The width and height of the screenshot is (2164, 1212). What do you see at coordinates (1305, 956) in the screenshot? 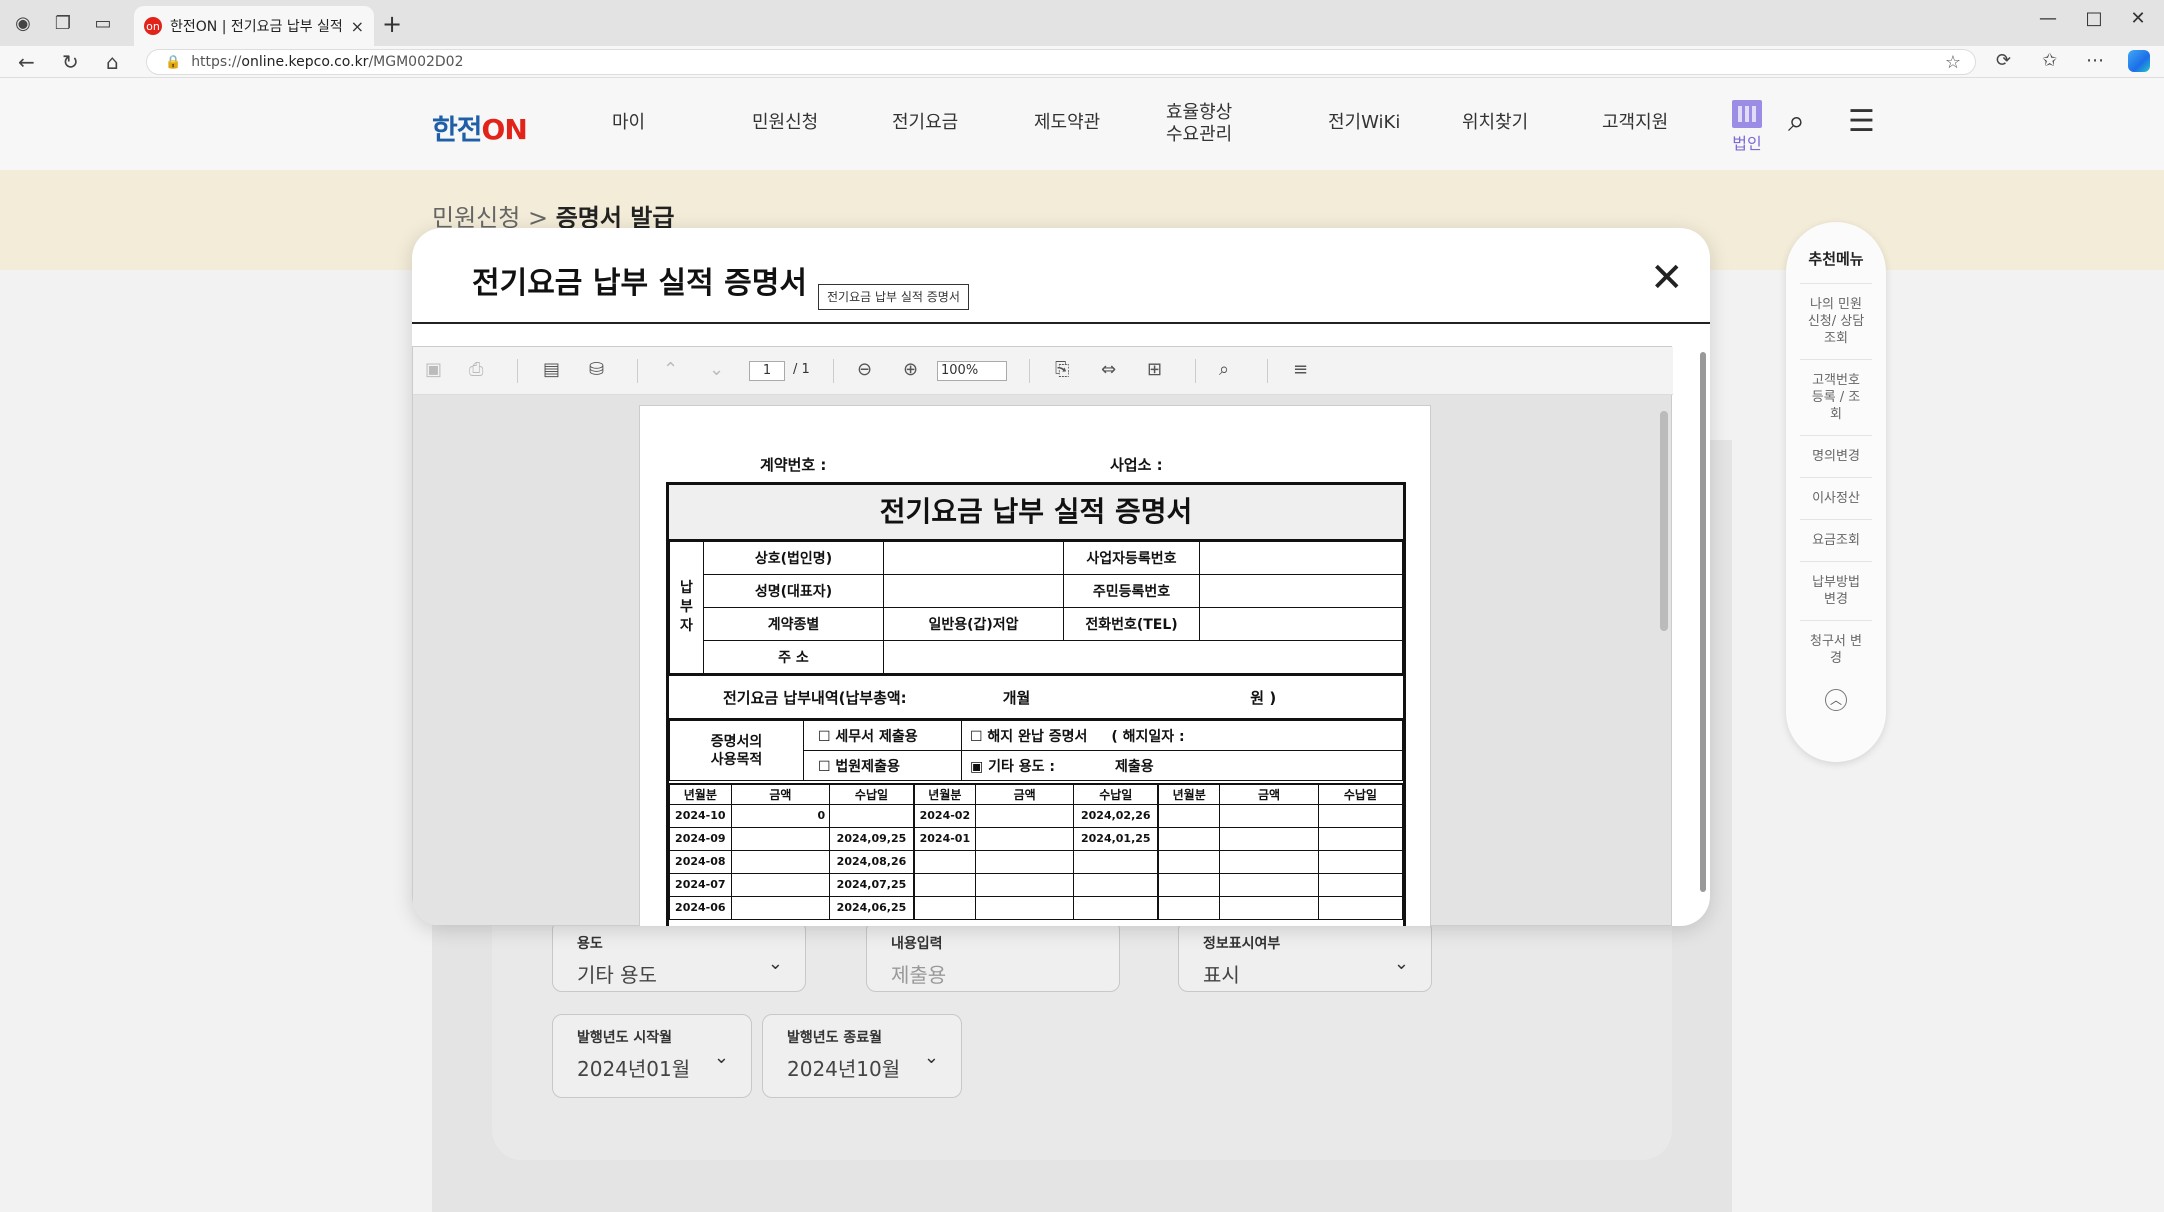
I see `info-display-select: 정보표시여부 표시 ⌄` at bounding box center [1305, 956].